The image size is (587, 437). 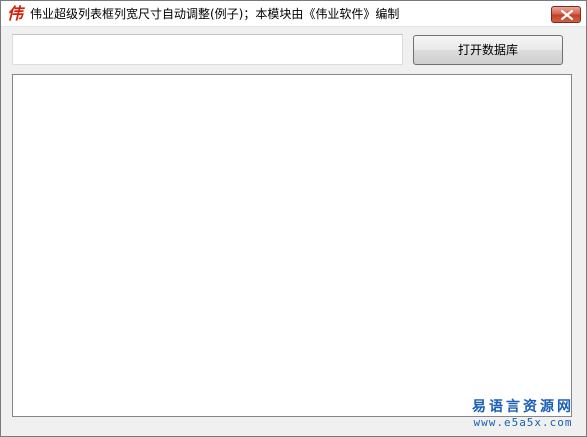 What do you see at coordinates (488, 50) in the screenshot?
I see `open-database-button: 打开数据库` at bounding box center [488, 50].